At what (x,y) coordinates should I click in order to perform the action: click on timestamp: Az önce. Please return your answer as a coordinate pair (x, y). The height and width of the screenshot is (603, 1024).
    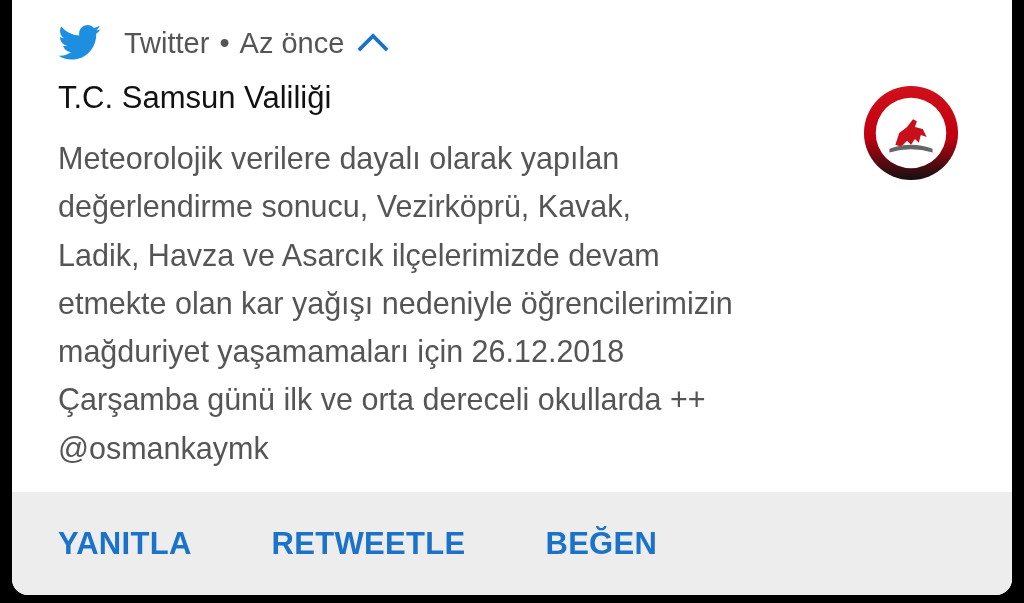
    Looking at the image, I should click on (292, 43).